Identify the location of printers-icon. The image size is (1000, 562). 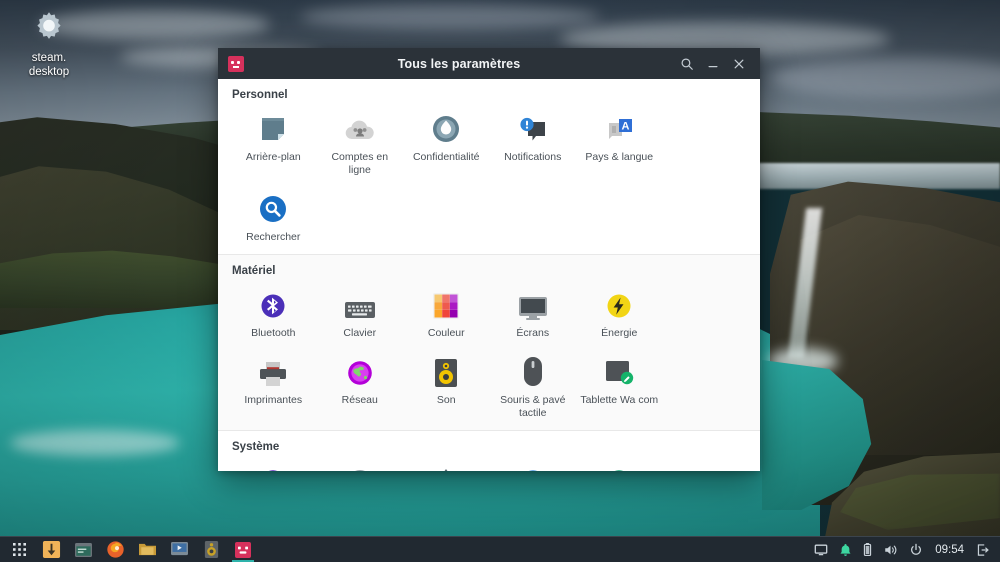
(273, 371).